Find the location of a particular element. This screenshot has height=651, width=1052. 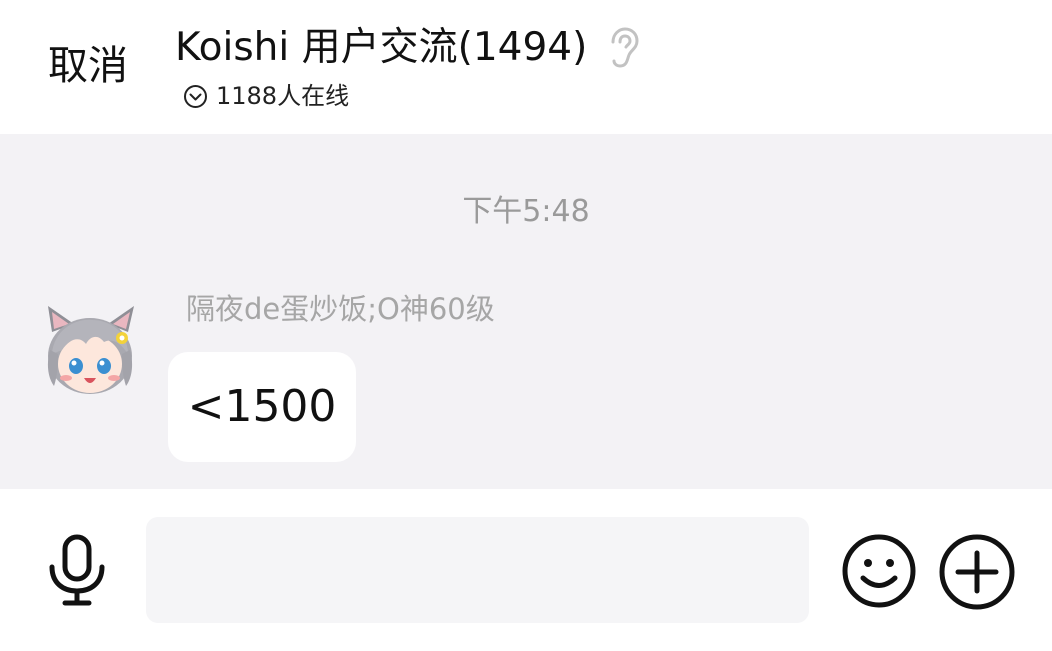

message-text: <1500 is located at coordinates (262, 406).